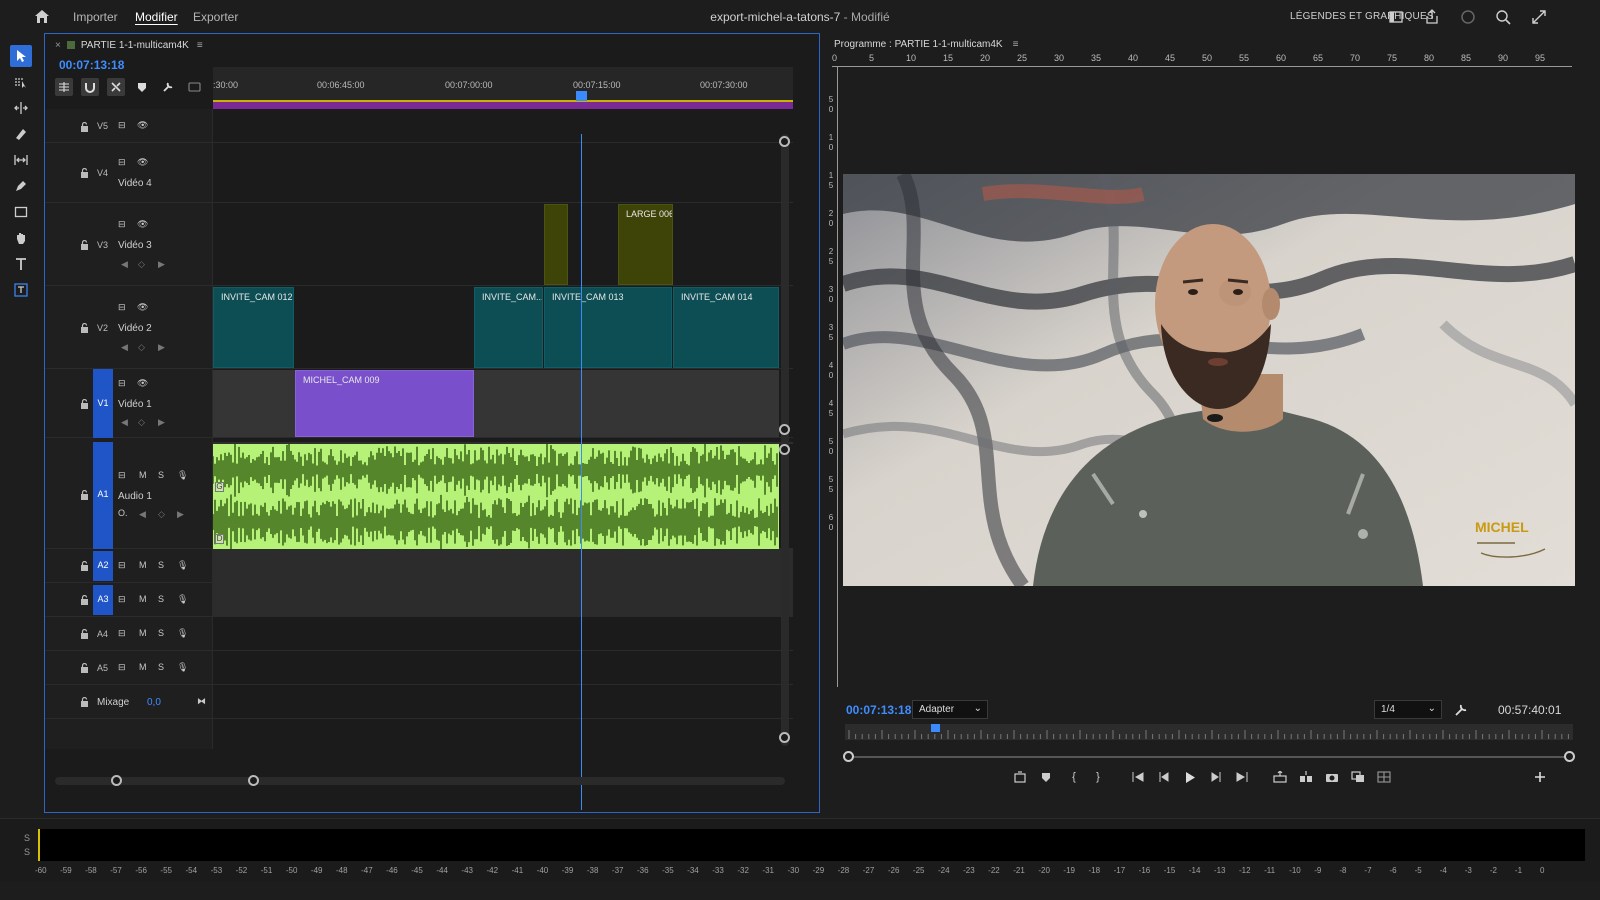 The height and width of the screenshot is (900, 1600). What do you see at coordinates (1190, 777) in the screenshot?
I see `play-button` at bounding box center [1190, 777].